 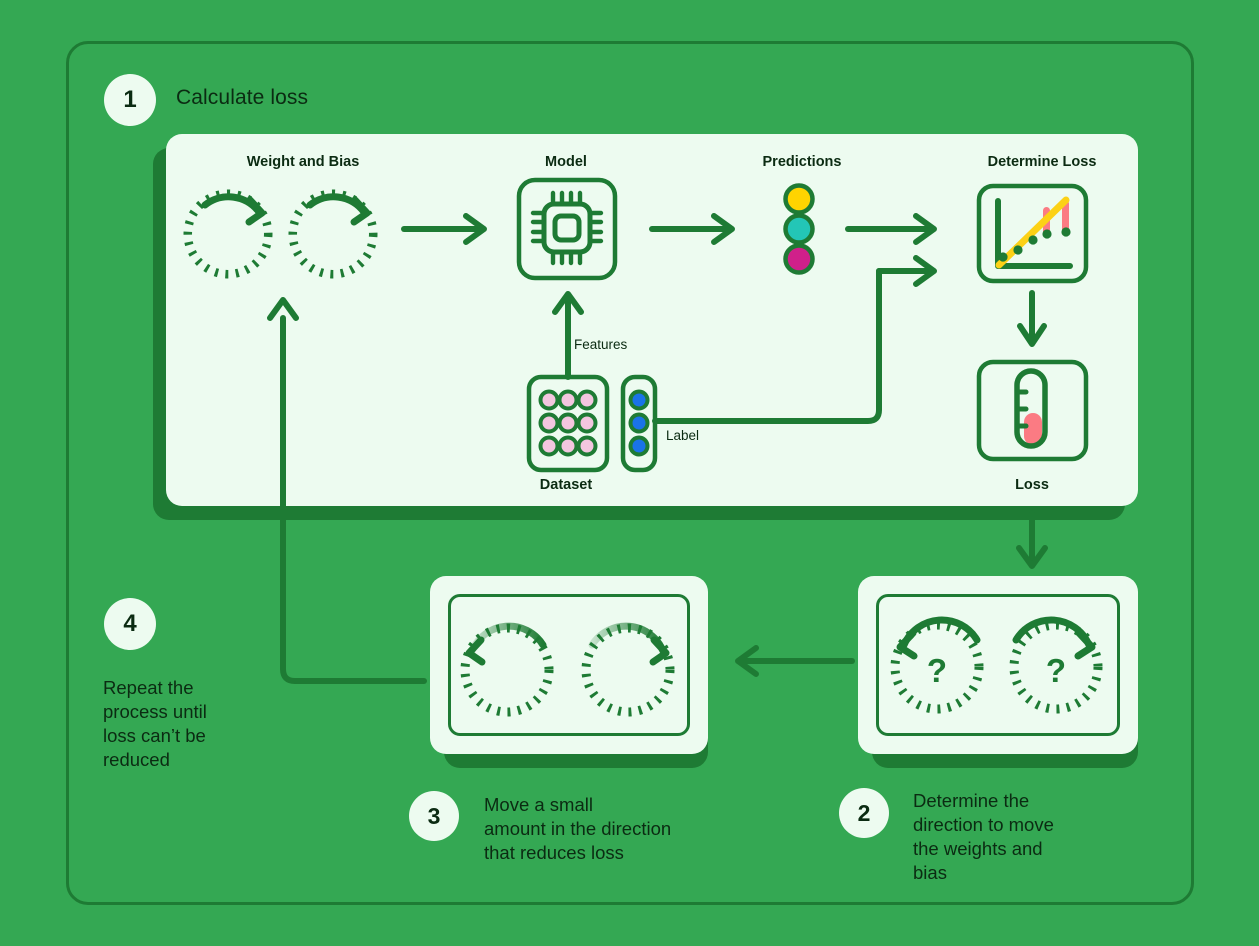 What do you see at coordinates (130, 624) in the screenshot?
I see `step-badge-4: 4` at bounding box center [130, 624].